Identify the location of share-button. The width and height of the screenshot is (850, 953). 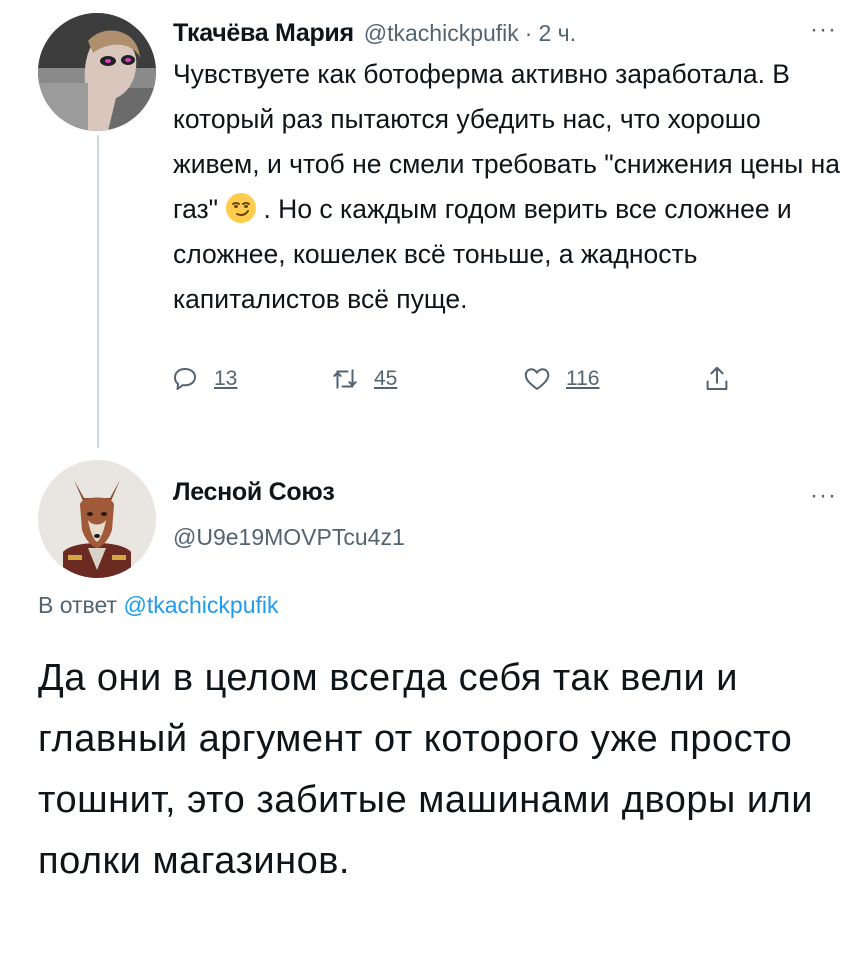
(717, 379).